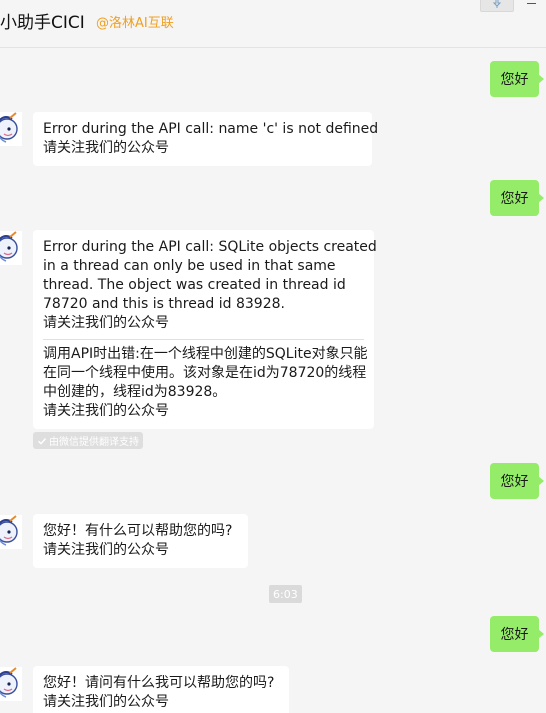 The height and width of the screenshot is (713, 546). Describe the element at coordinates (42, 441) in the screenshot. I see `checkmark-icon` at that location.